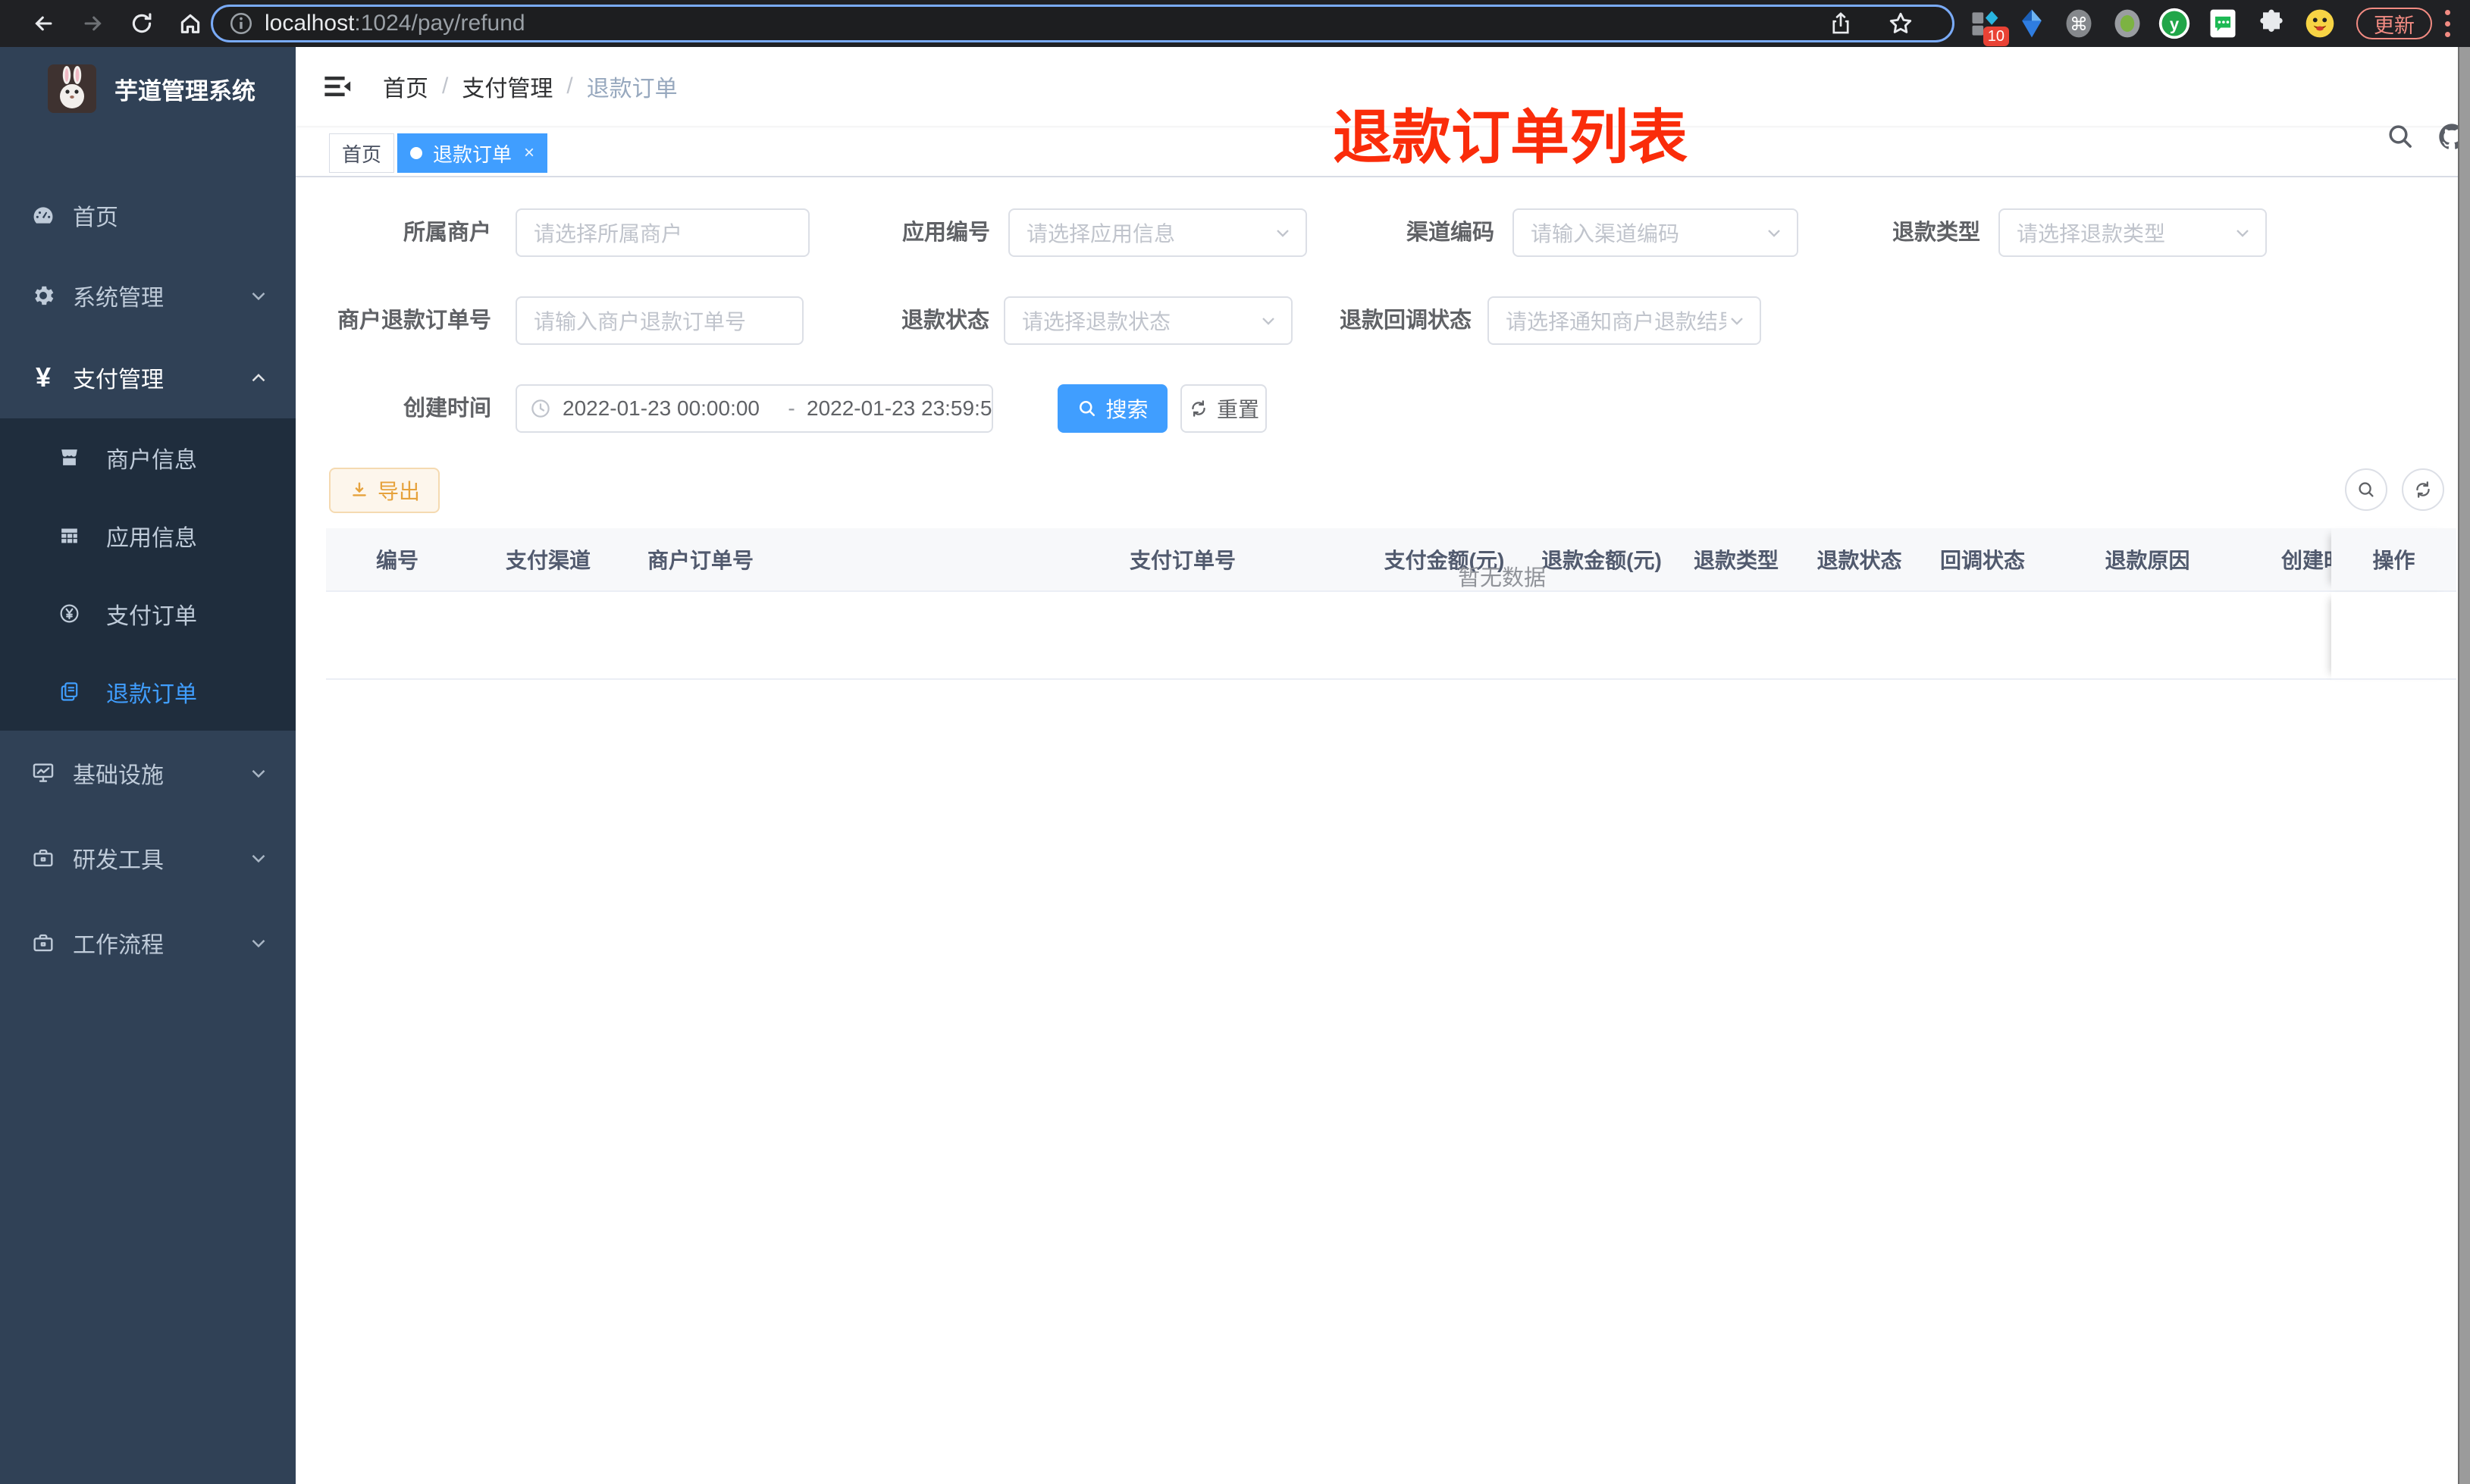  Describe the element at coordinates (2394, 24) in the screenshot. I see `browser-update-button: 更新` at that location.